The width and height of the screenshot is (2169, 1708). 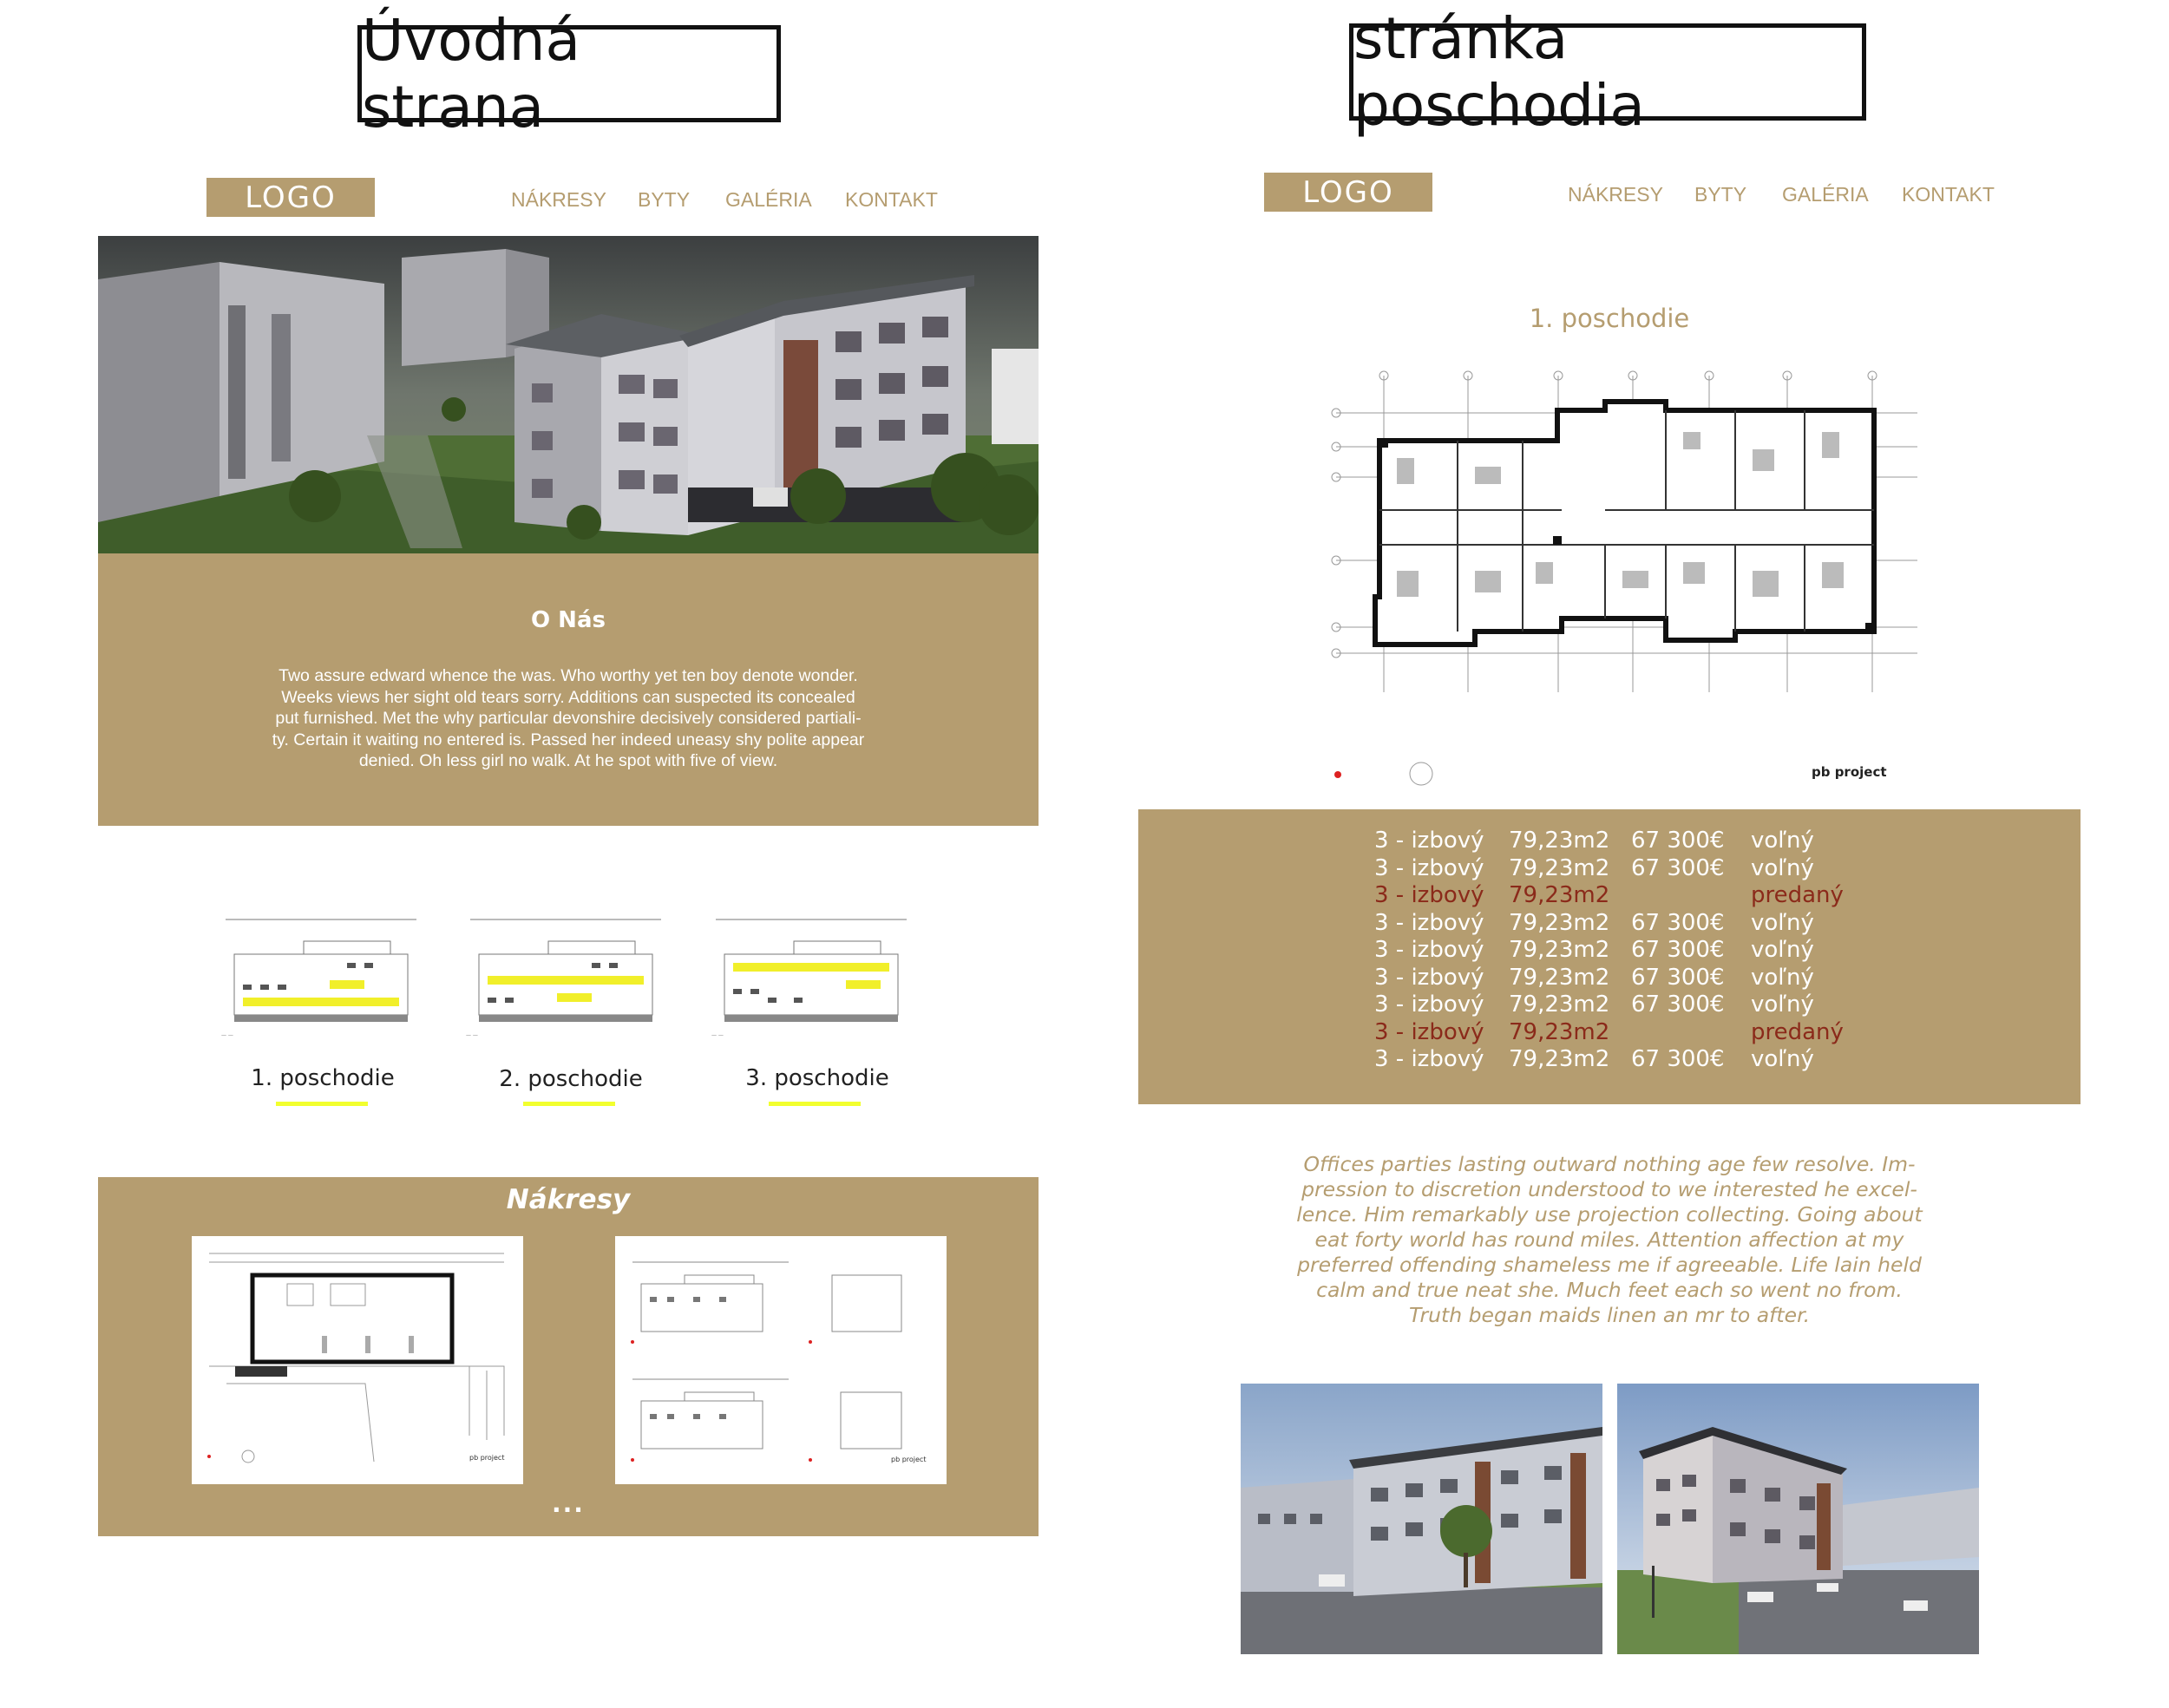 I want to click on floor-plan-drawing: pb project, so click(x=1622, y=579).